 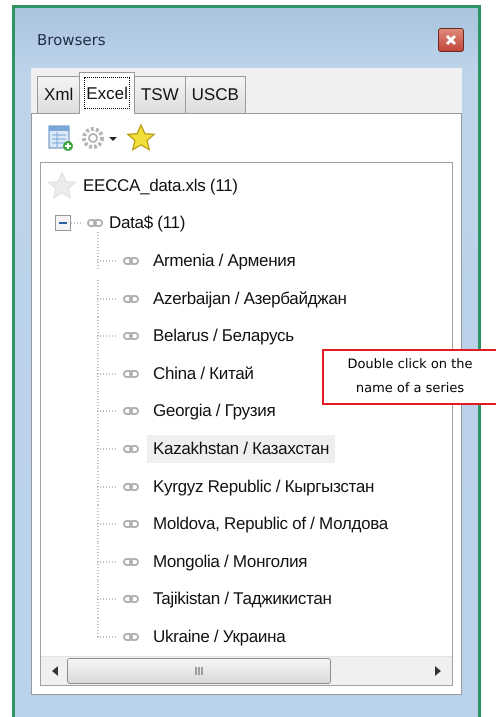 I want to click on tree-line, so click(x=77, y=223).